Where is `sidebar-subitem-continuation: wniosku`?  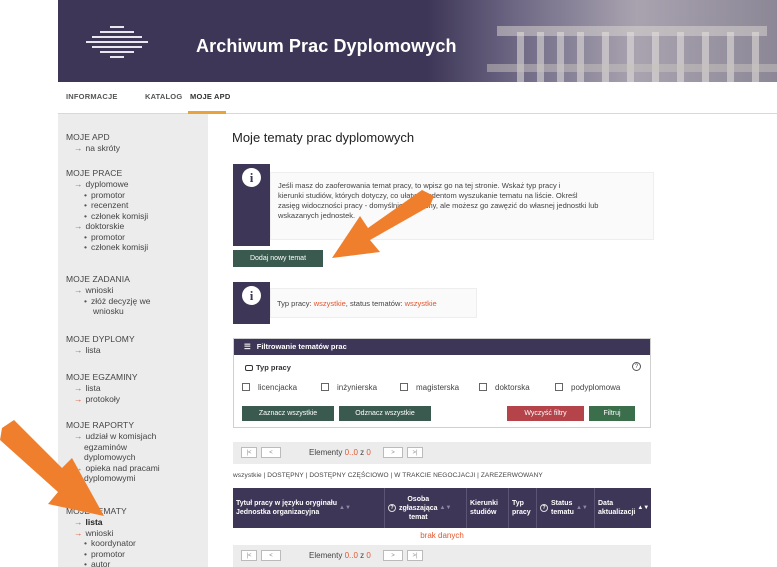
sidebar-subitem-continuation: wniosku is located at coordinates (108, 311).